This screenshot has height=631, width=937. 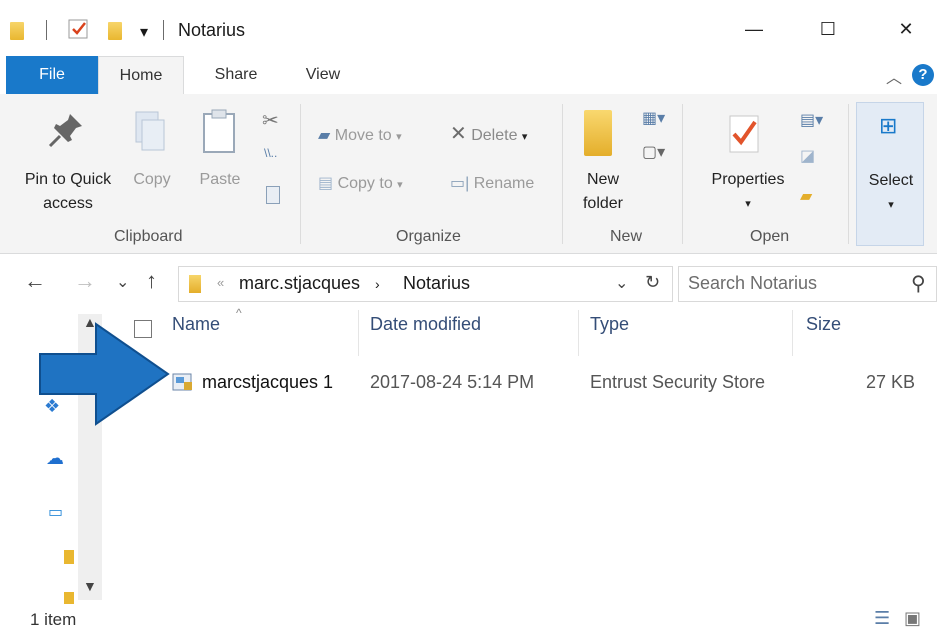 What do you see at coordinates (324, 135) in the screenshot?
I see `move-to-icon: ▰` at bounding box center [324, 135].